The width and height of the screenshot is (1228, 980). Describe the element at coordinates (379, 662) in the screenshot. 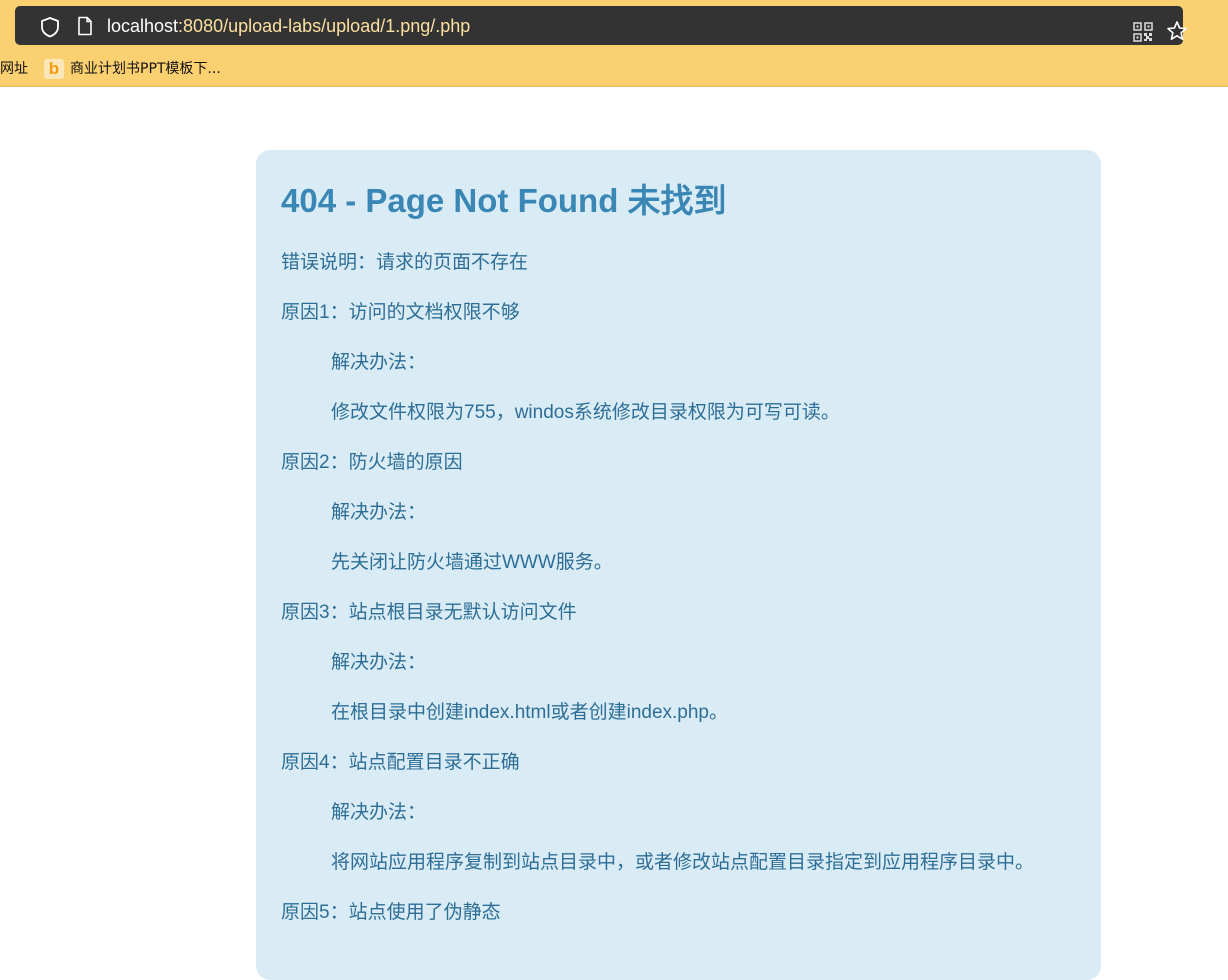

I see `solution-label-3: 解决办法：` at that location.